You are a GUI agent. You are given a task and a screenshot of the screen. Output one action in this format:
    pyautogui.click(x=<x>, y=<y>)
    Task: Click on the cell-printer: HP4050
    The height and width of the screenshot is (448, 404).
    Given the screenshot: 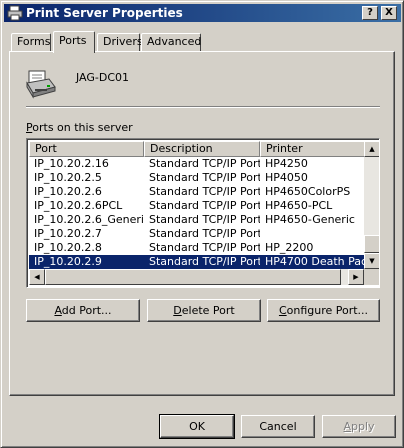 What is the action you would take?
    pyautogui.click(x=286, y=177)
    